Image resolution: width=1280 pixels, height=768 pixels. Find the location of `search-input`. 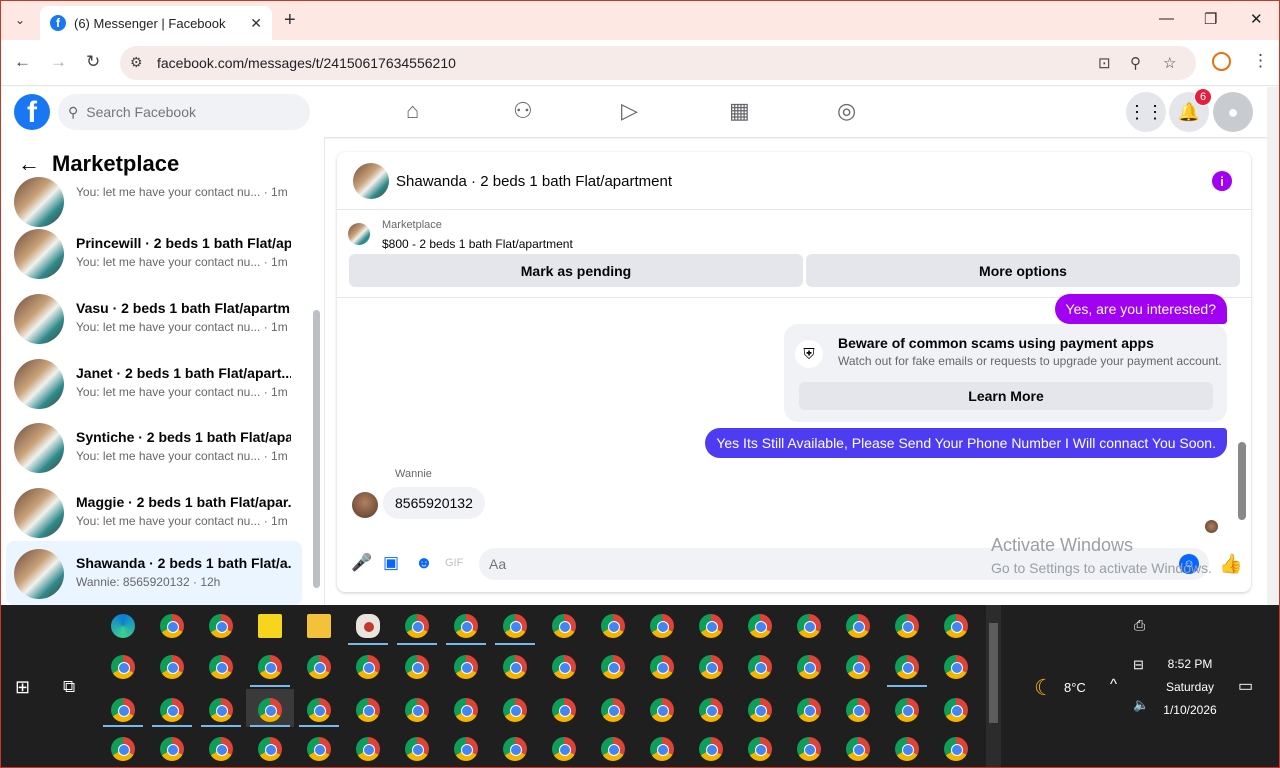

search-input is located at coordinates (186, 112).